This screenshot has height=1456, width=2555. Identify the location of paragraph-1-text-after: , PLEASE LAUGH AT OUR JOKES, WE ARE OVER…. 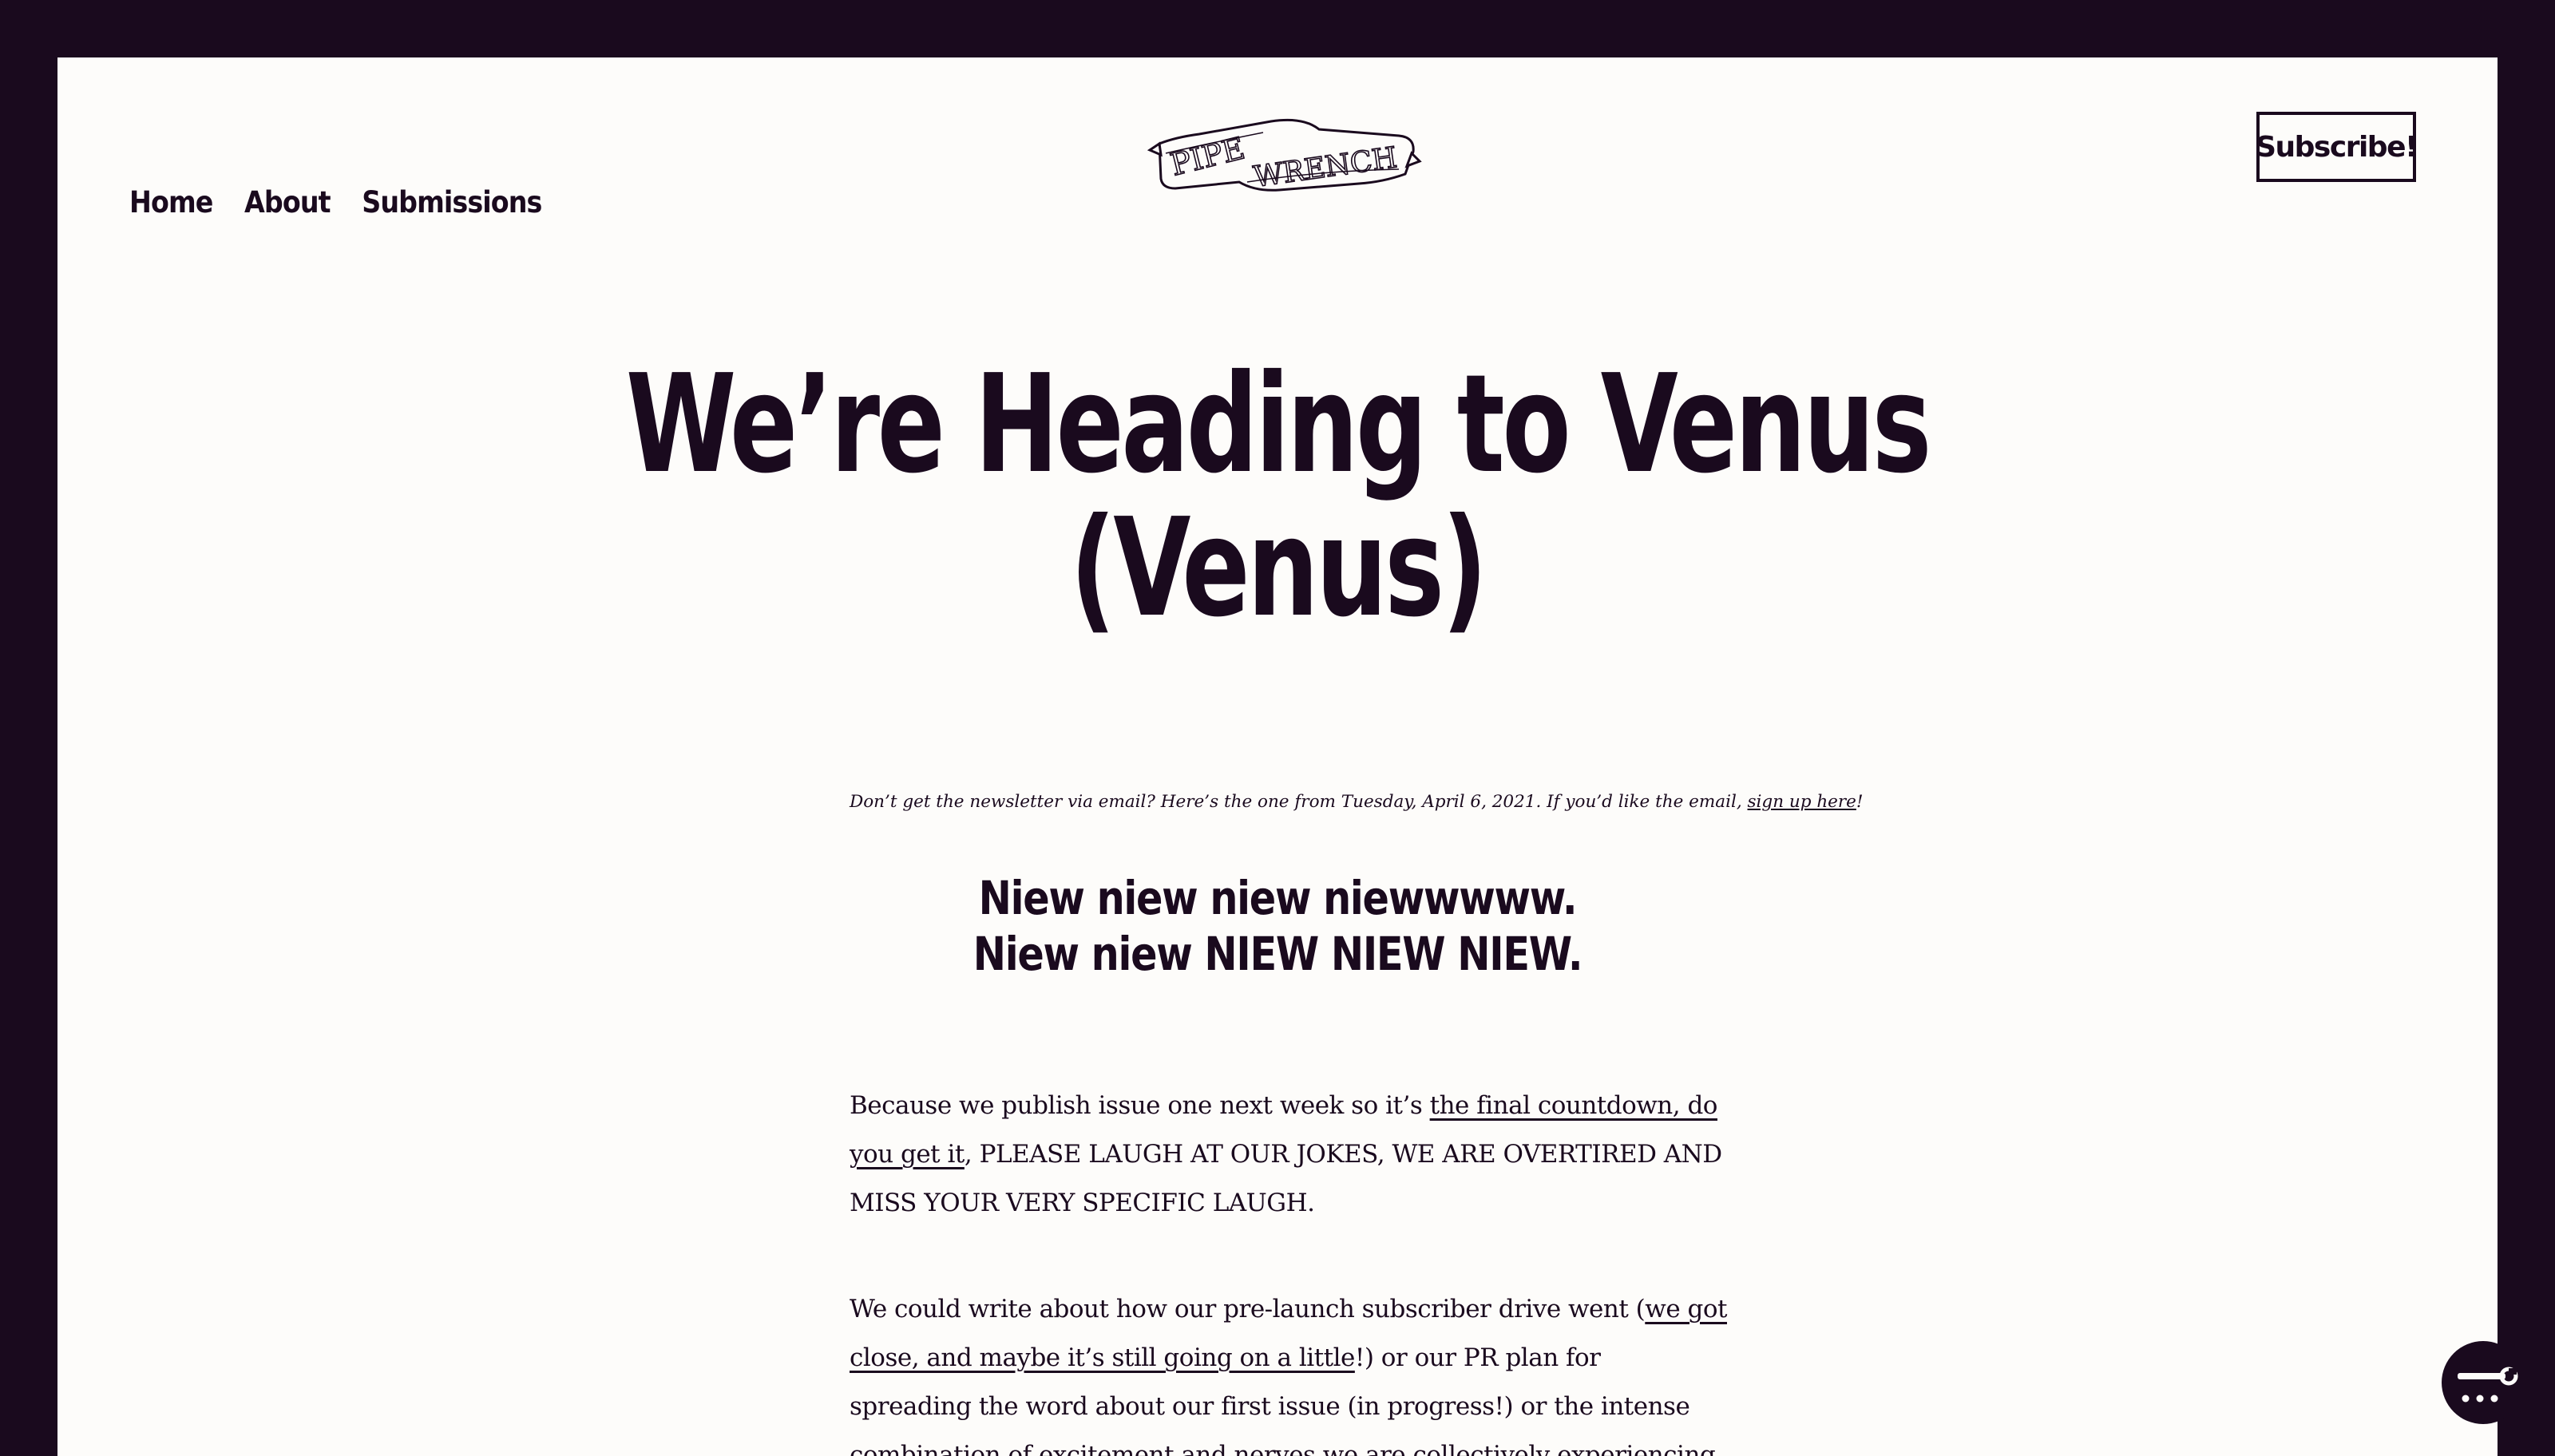
(1286, 1178).